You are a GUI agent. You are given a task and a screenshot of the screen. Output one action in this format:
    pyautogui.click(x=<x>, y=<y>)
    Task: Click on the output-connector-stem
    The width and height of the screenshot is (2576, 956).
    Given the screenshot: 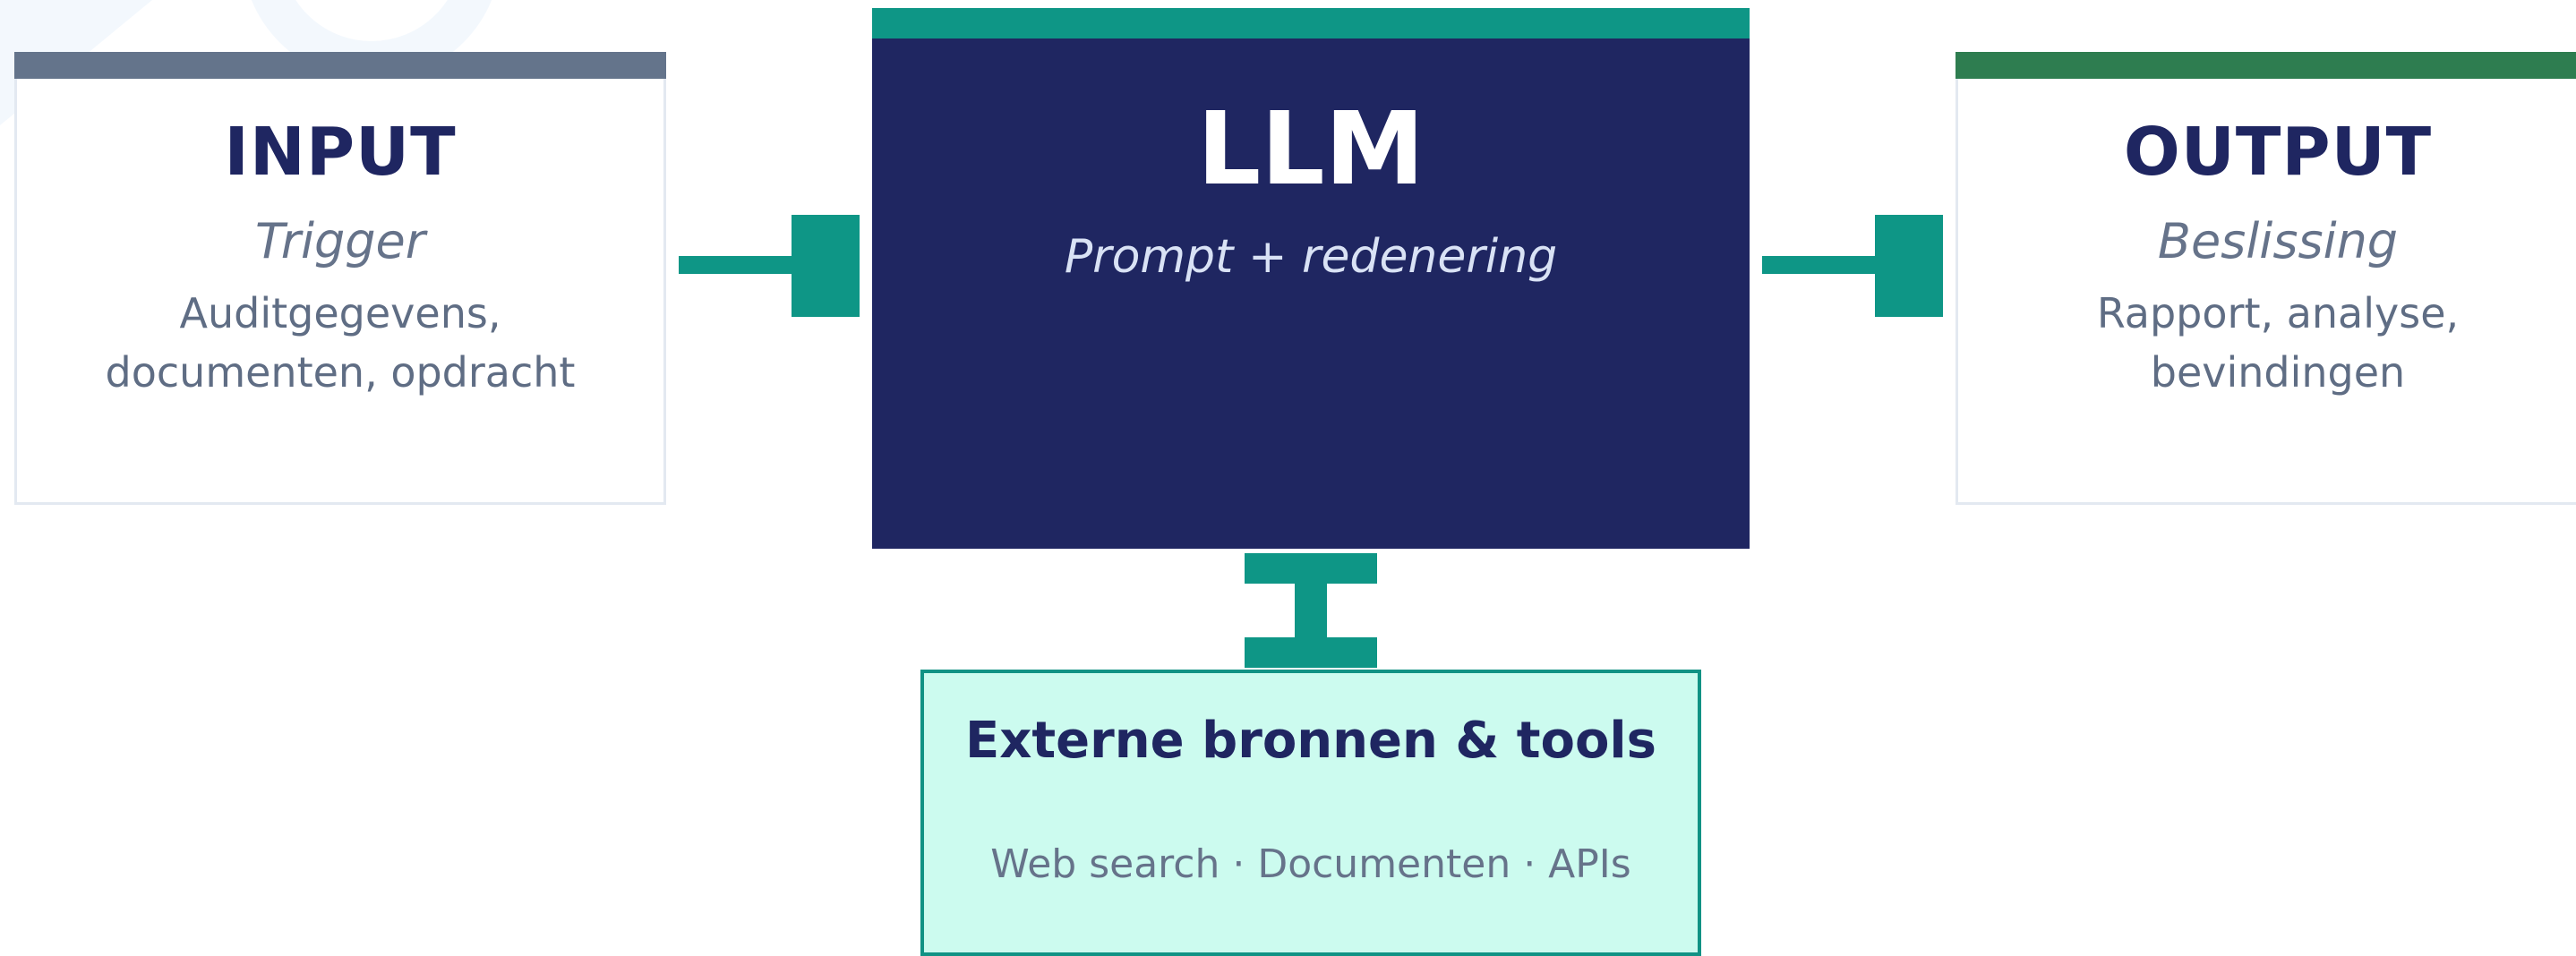 What is the action you would take?
    pyautogui.click(x=1820, y=265)
    